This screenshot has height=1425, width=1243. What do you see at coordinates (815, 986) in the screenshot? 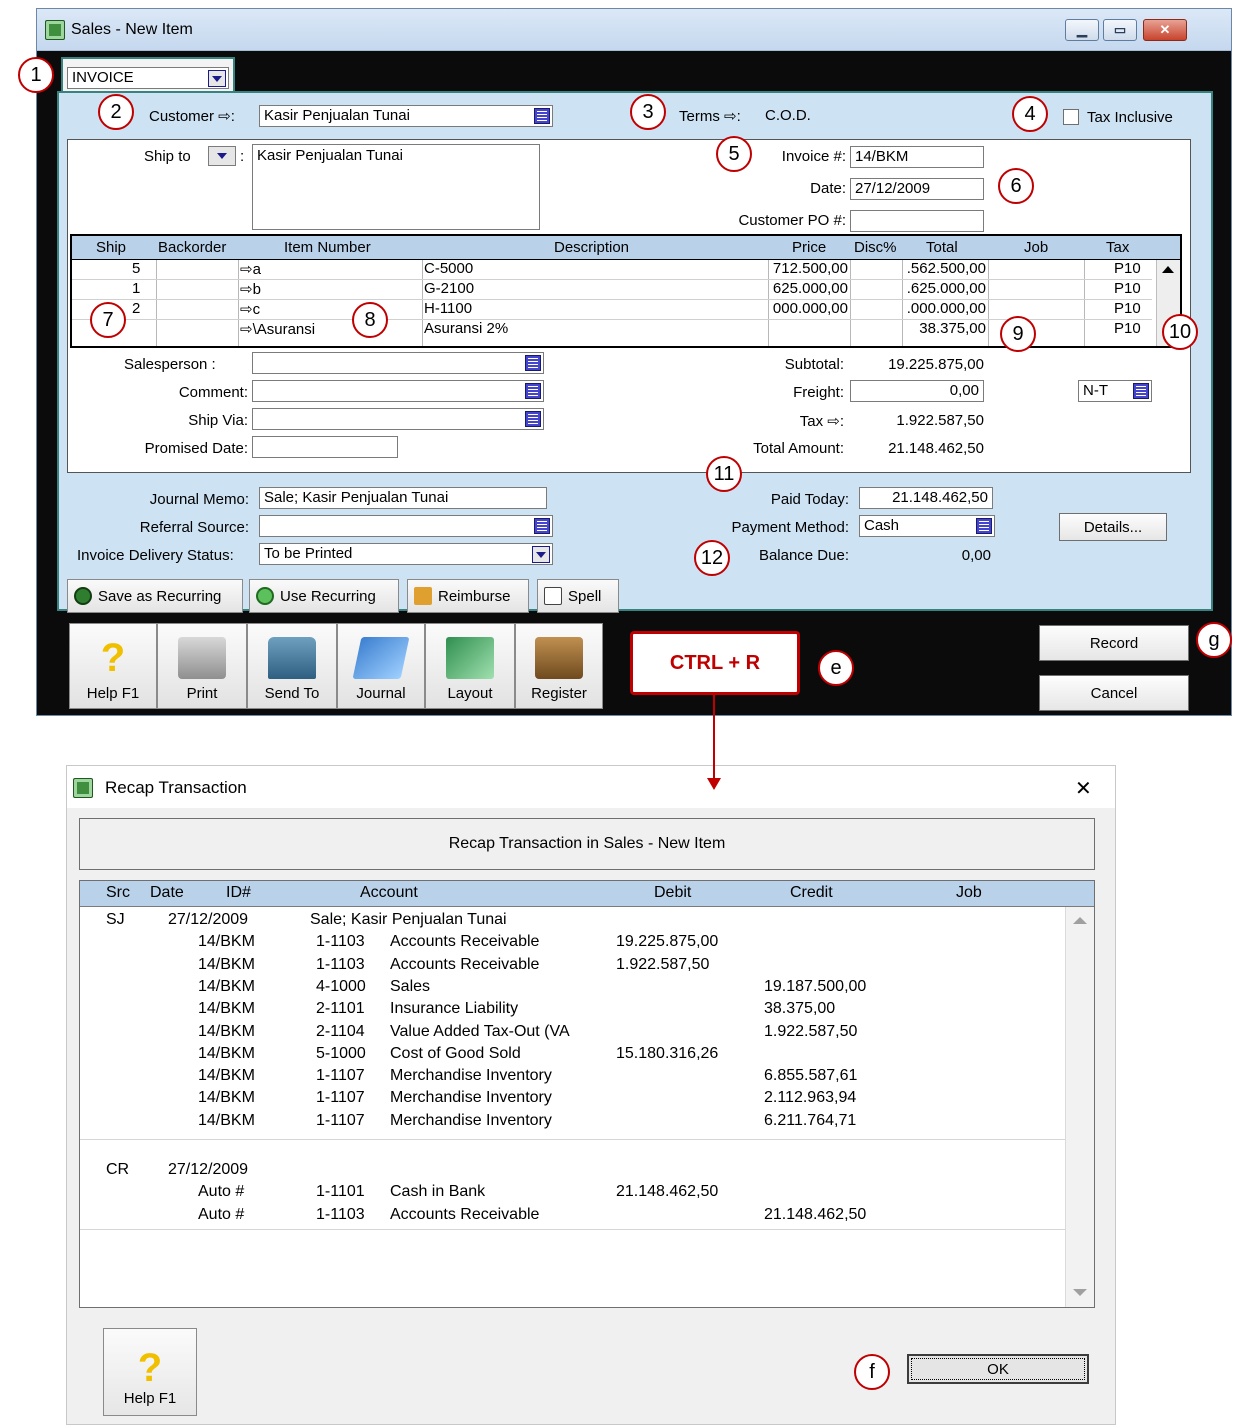
I see `cell-credit: 19.187.500,00` at bounding box center [815, 986].